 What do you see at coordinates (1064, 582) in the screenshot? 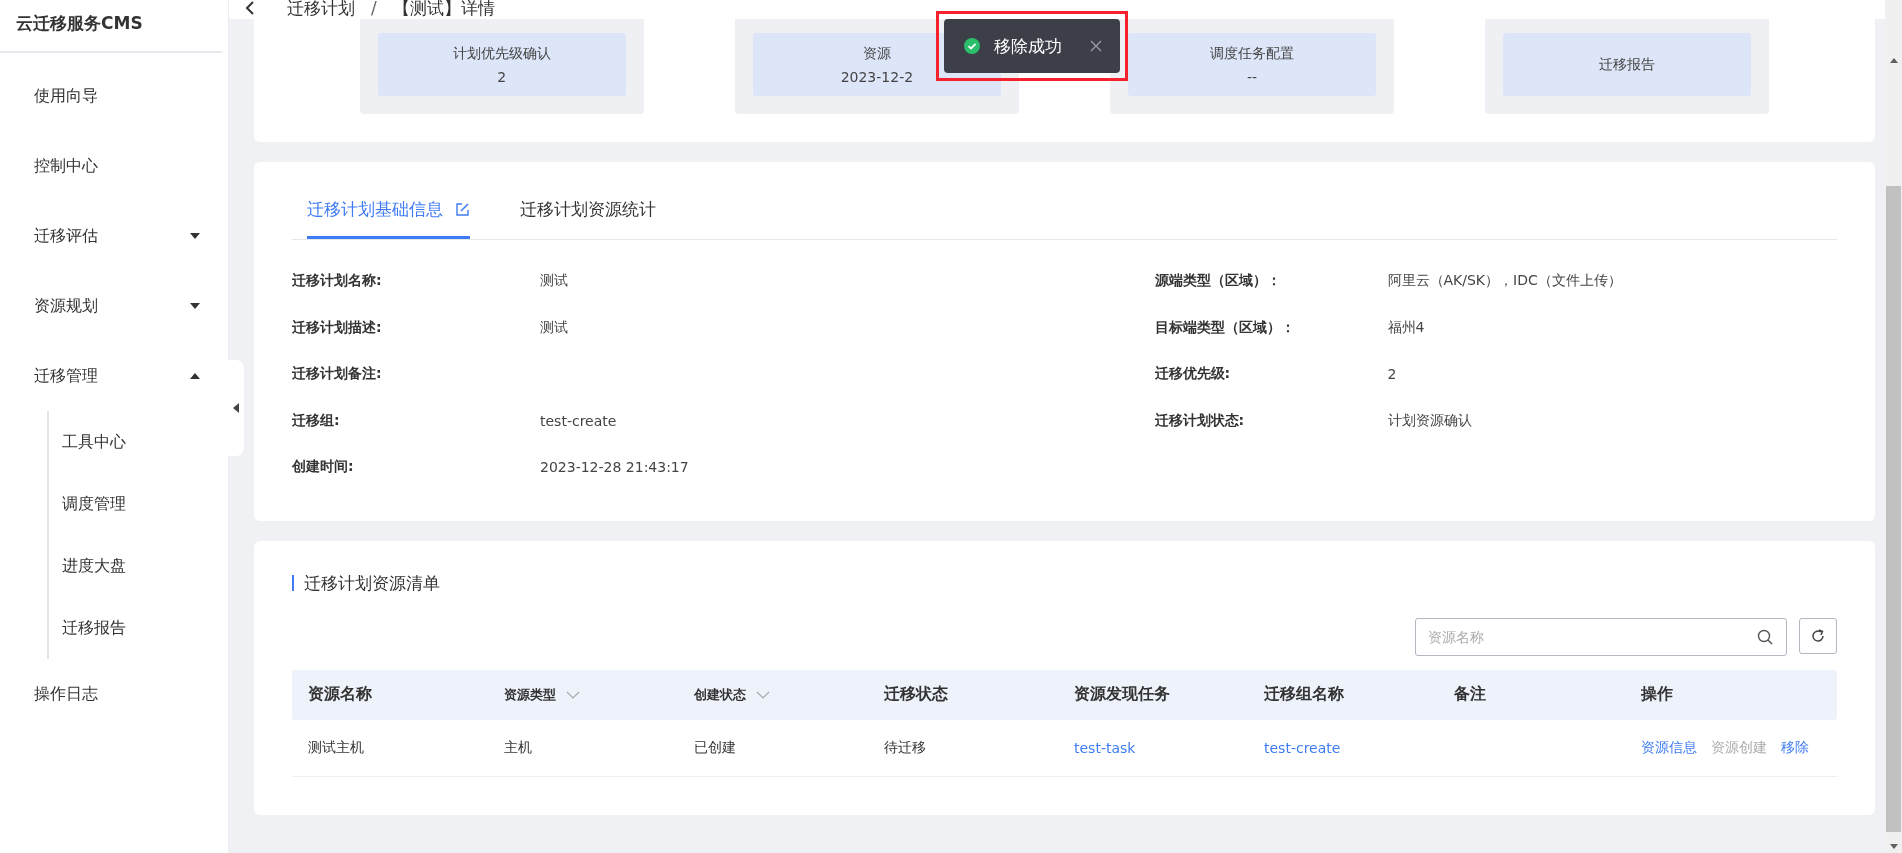
I see `section-title: 迁移计划资源清单` at bounding box center [1064, 582].